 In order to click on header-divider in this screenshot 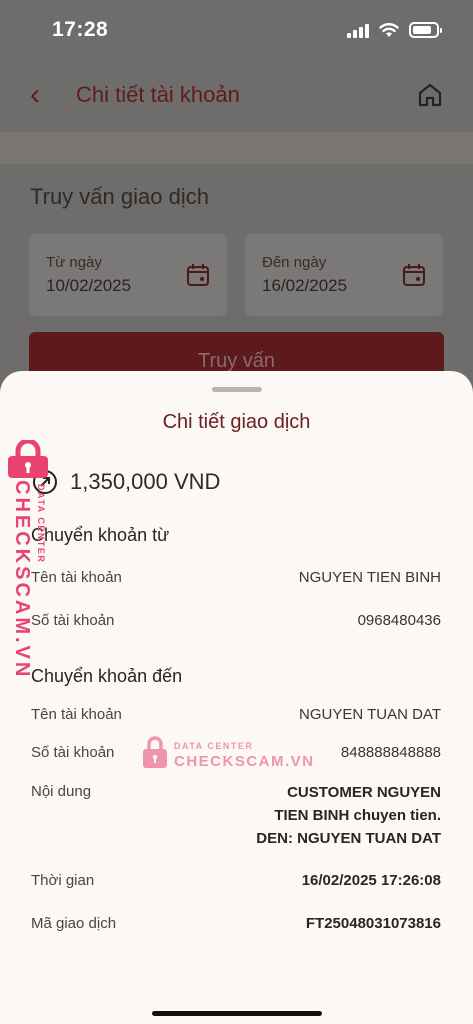, I will do `click(236, 148)`.